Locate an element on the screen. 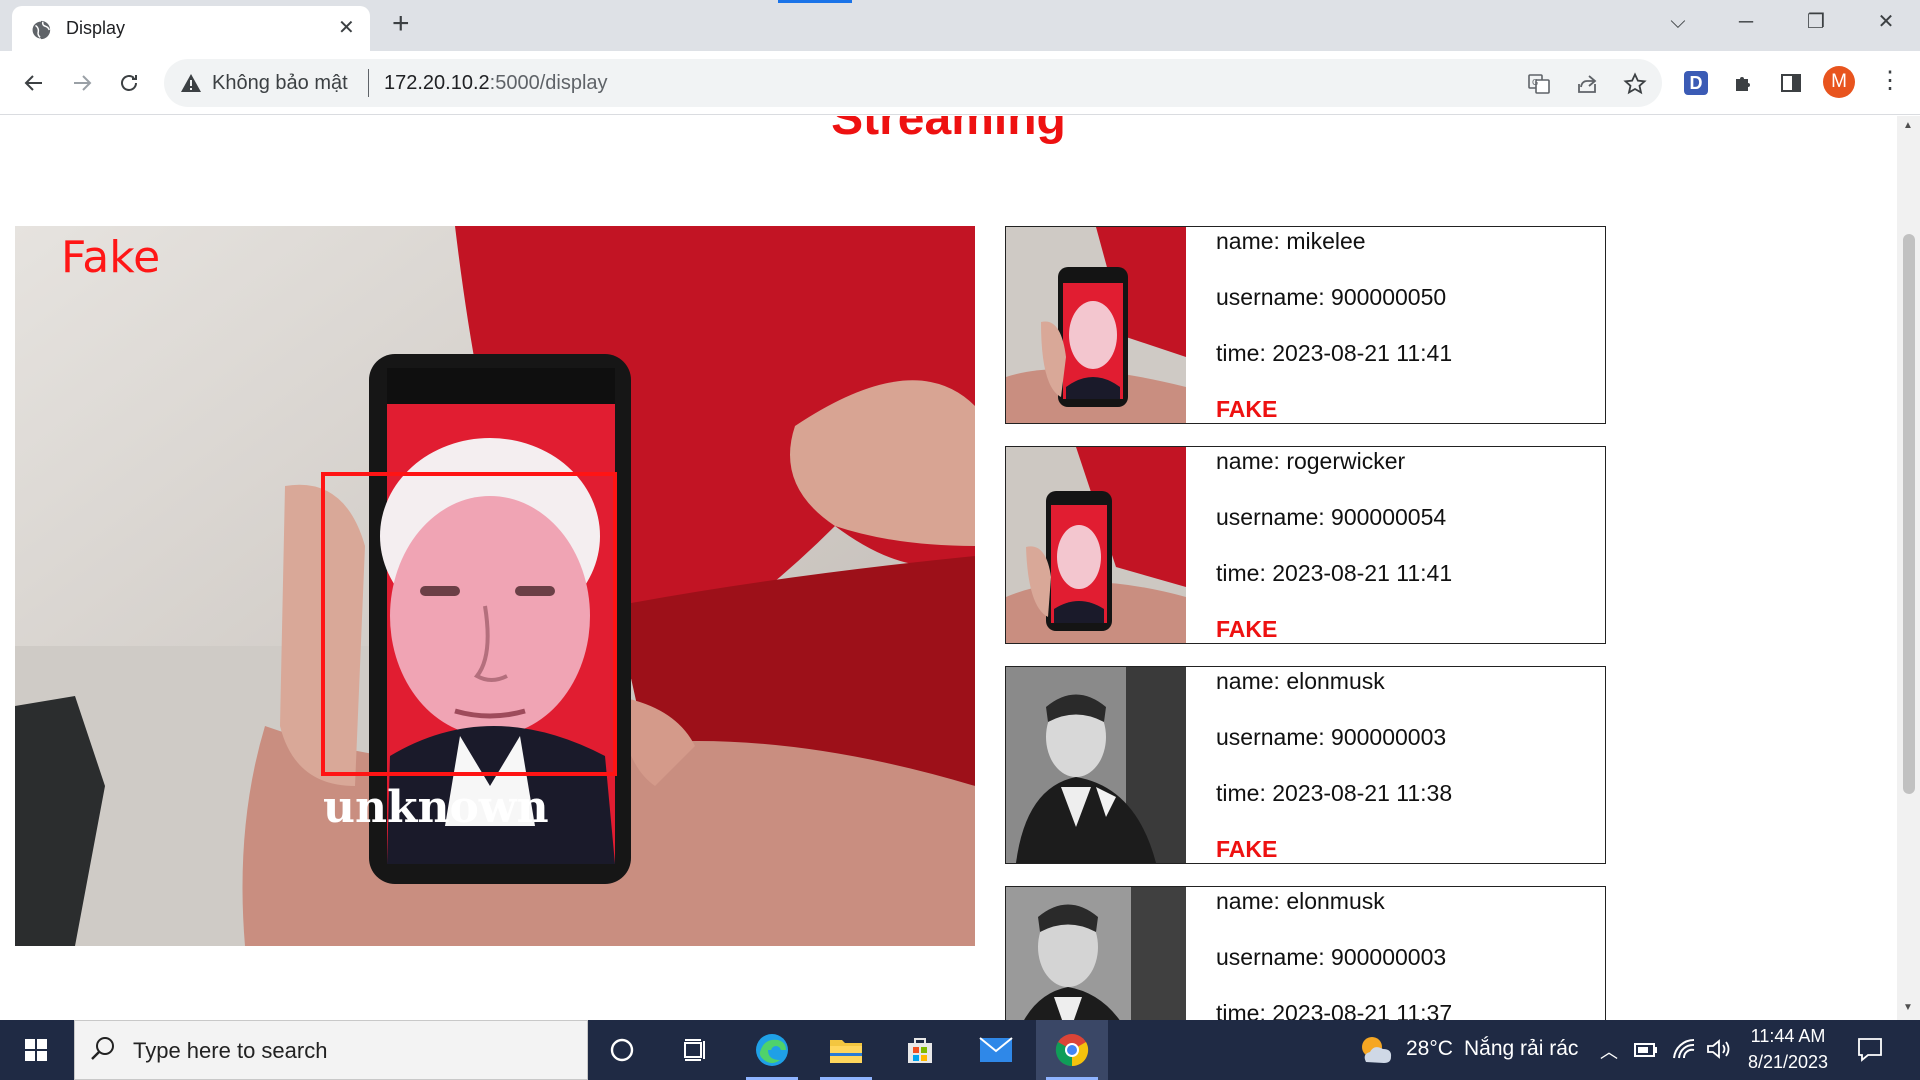  page-scrollbar: ▲ ▼ is located at coordinates (1908, 568).